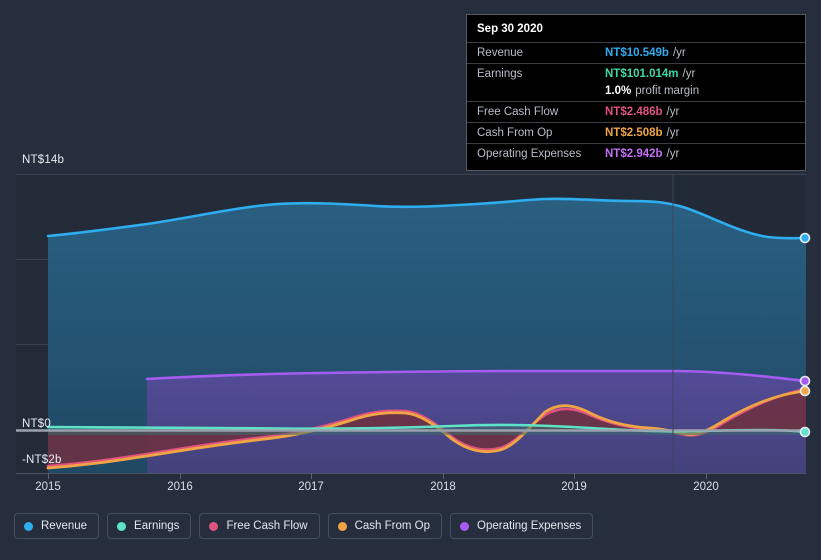 This screenshot has height=560, width=821. Describe the element at coordinates (529, 154) in the screenshot. I see `tooltip-label-operating-expenses: Operating Expenses` at that location.